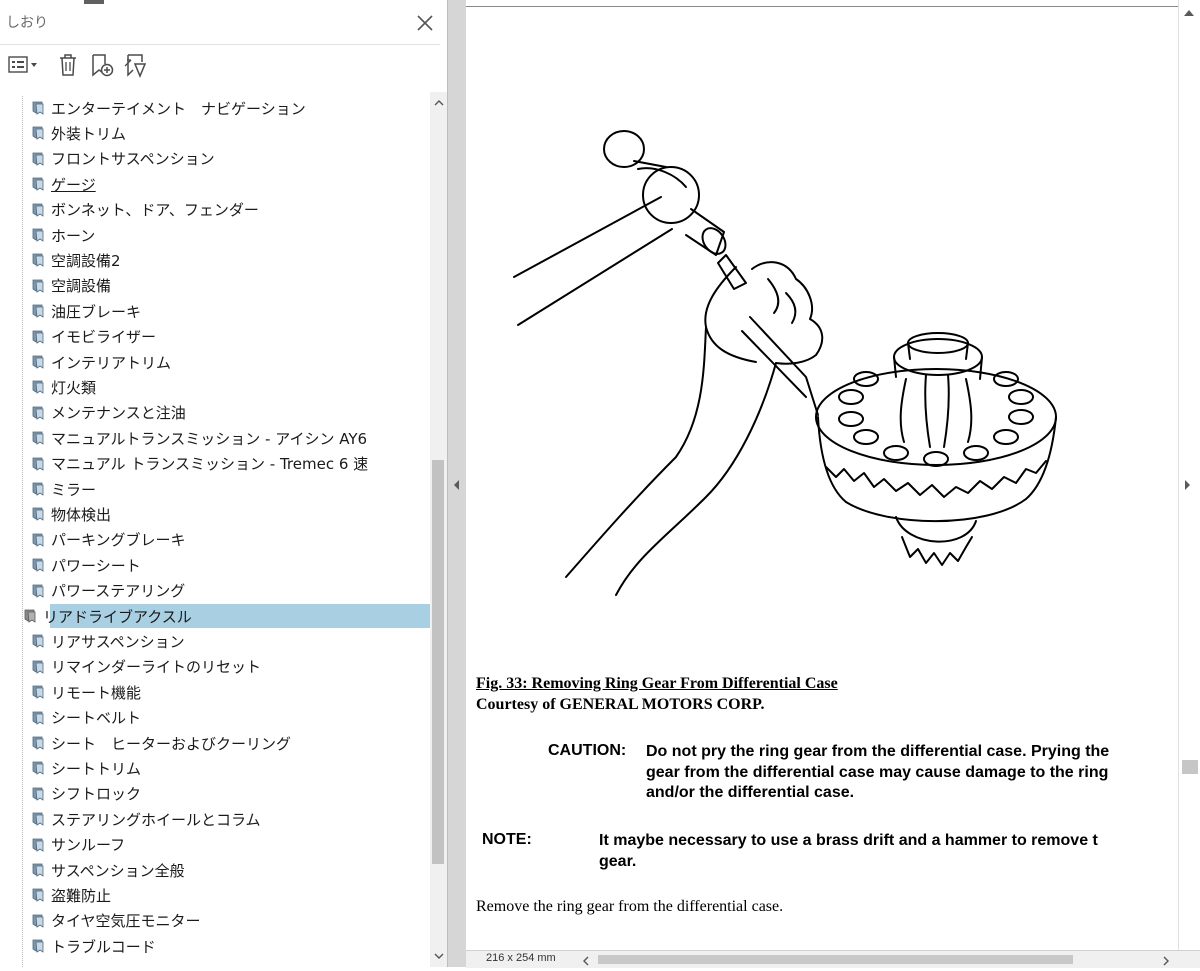 This screenshot has height=971, width=1200. I want to click on bookmark-item: シフトロック, so click(226, 794).